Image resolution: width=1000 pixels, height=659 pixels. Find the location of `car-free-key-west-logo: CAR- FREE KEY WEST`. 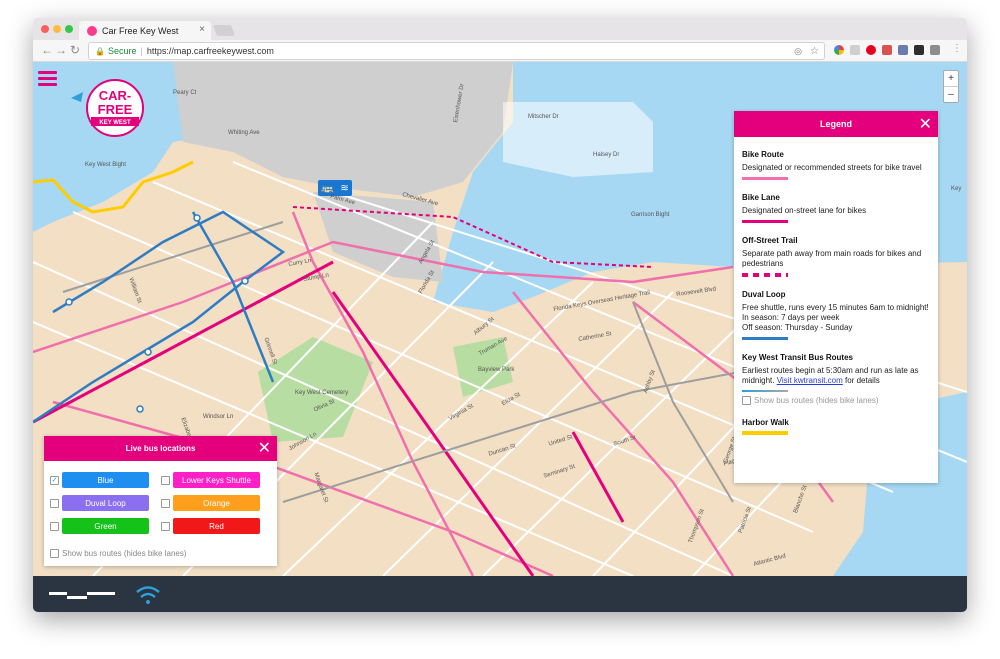

car-free-key-west-logo: CAR- FREE KEY WEST is located at coordinates (112, 105).